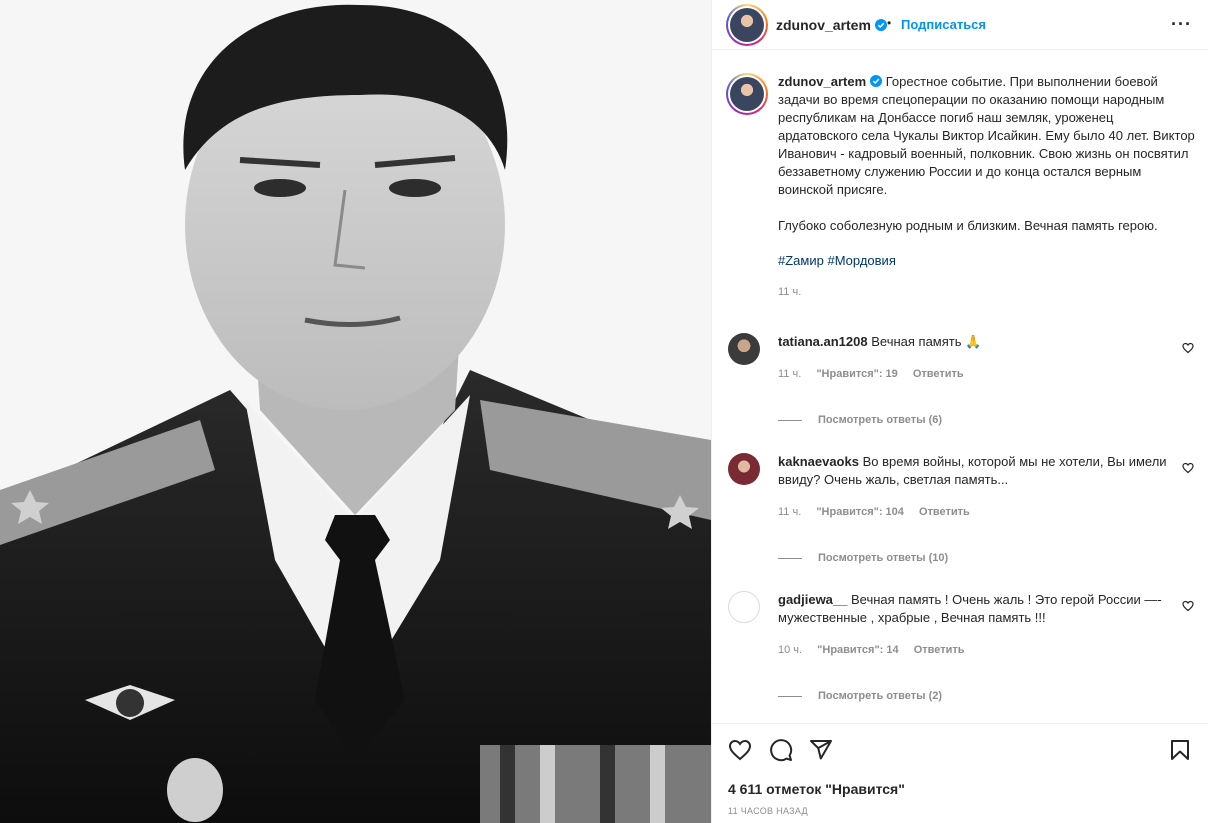 The height and width of the screenshot is (823, 1208). I want to click on posted-time: 11 ЧАСОВ НАЗАД, so click(768, 811).